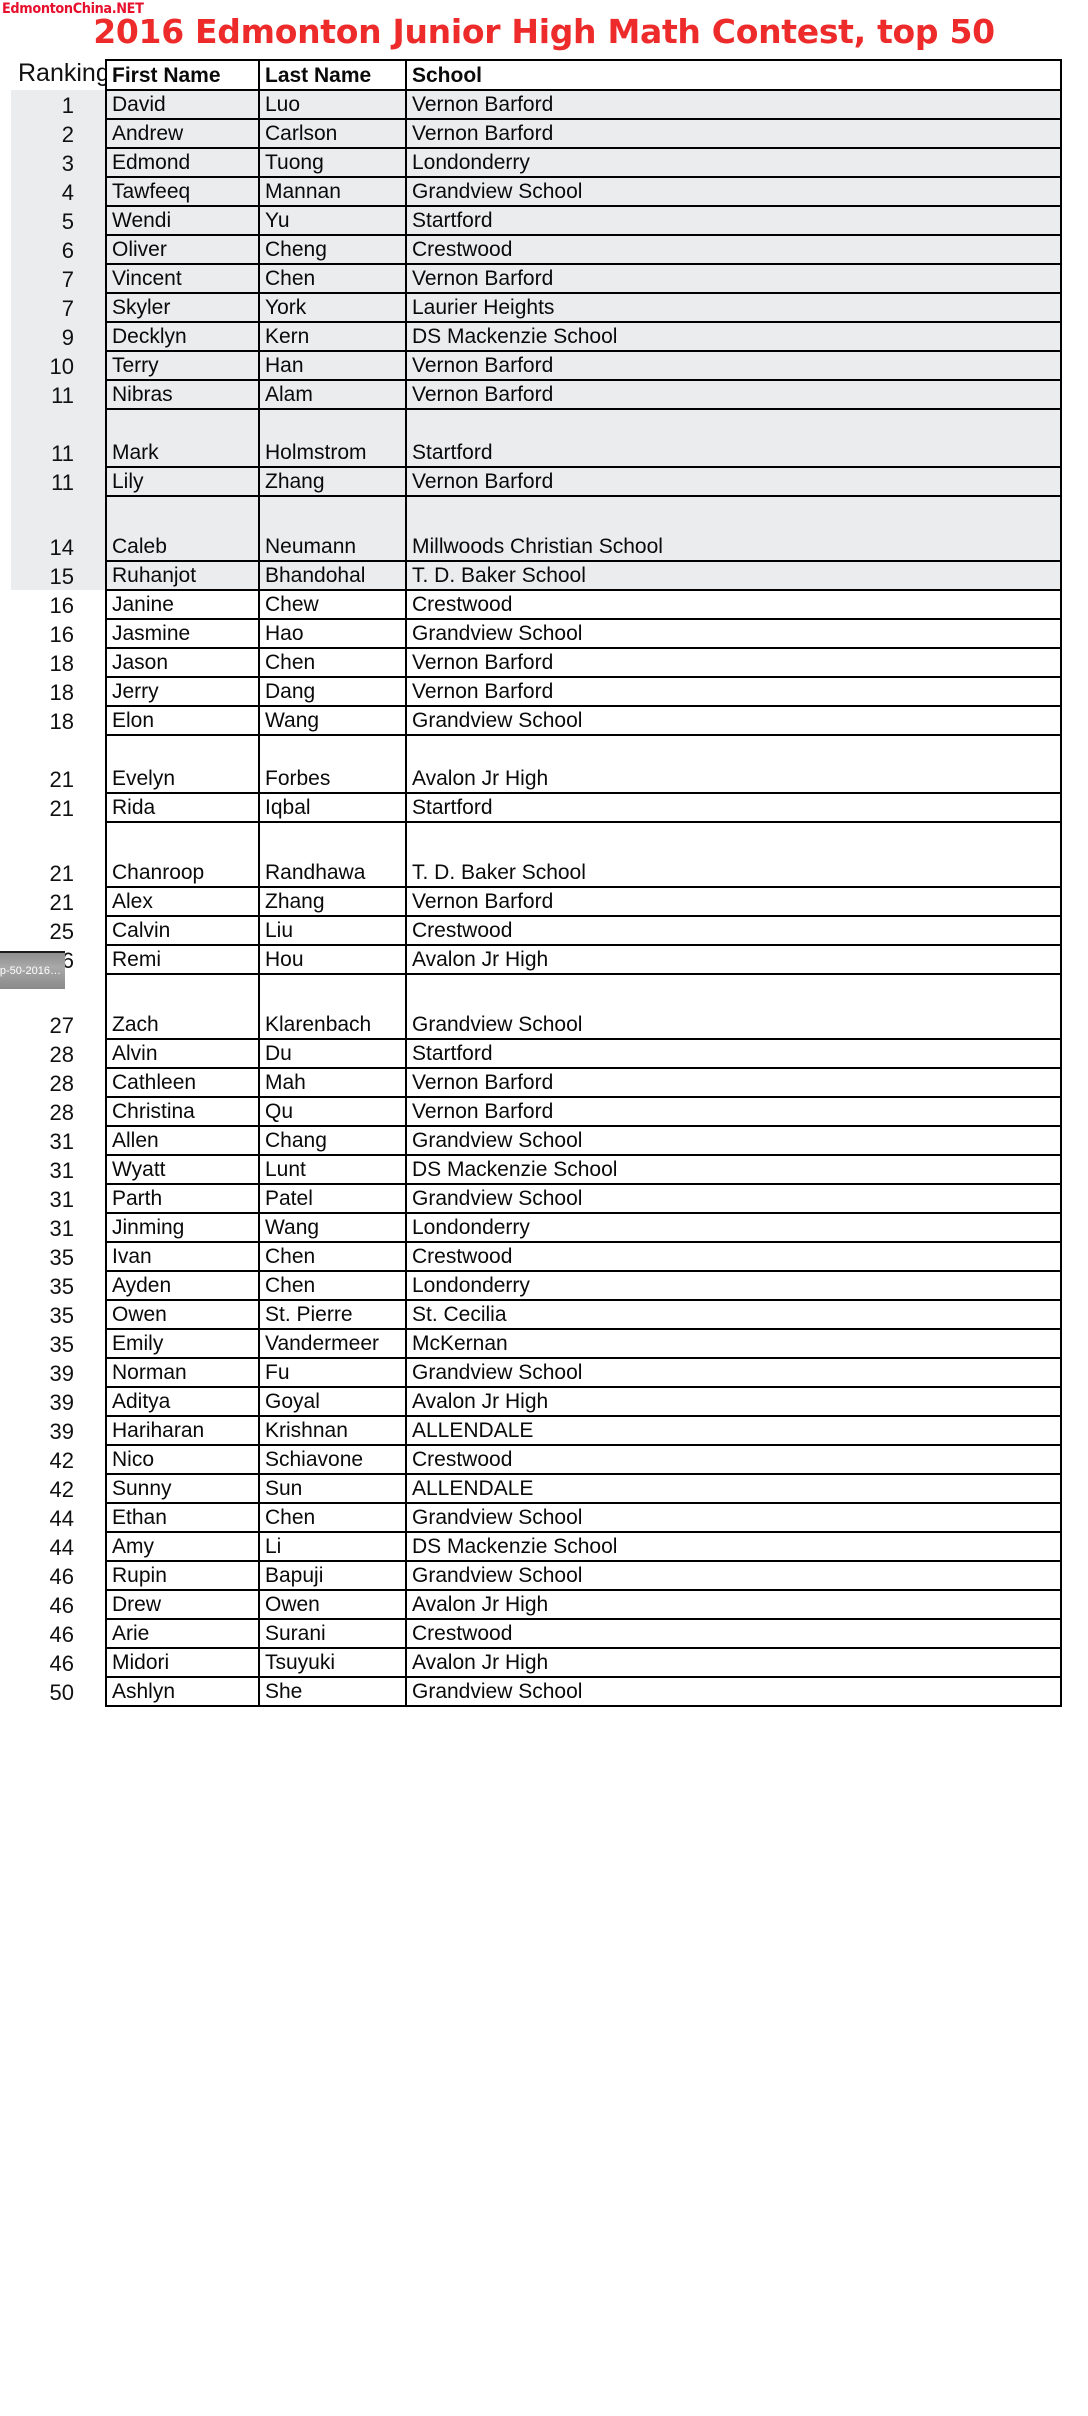 The image size is (1088, 2416). I want to click on cell-last: Surani, so click(332, 1633).